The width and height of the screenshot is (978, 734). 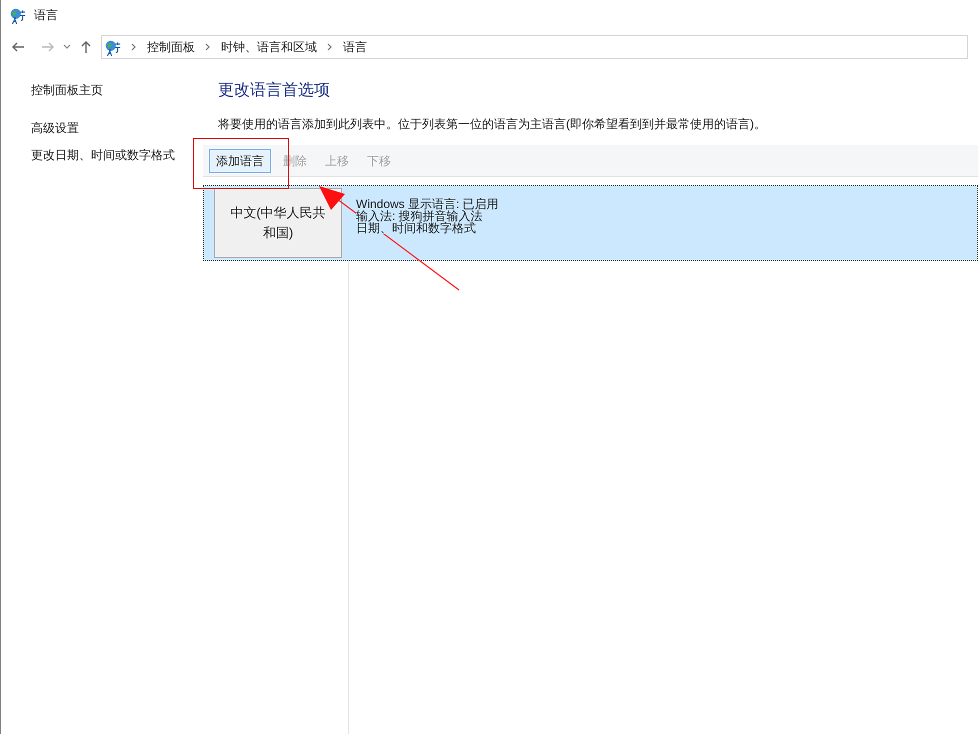 I want to click on toolbar-button: 添加语言, so click(x=240, y=160).